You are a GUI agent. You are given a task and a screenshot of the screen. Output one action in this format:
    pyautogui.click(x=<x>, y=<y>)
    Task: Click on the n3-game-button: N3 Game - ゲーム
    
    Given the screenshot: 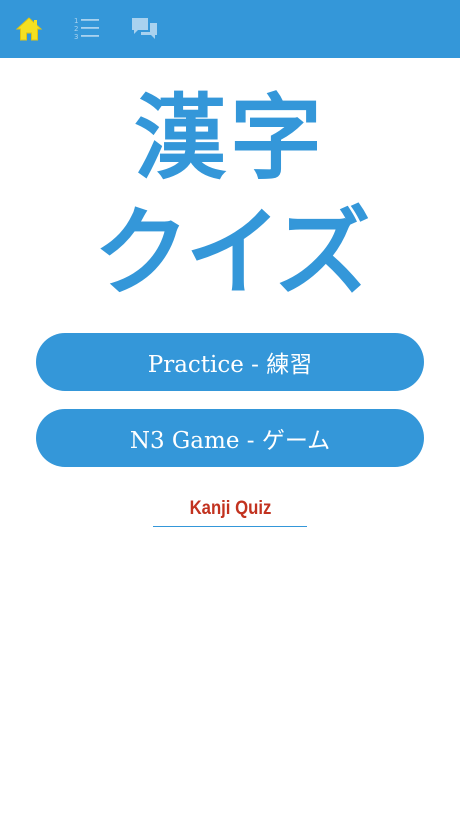 What is the action you would take?
    pyautogui.click(x=230, y=438)
    